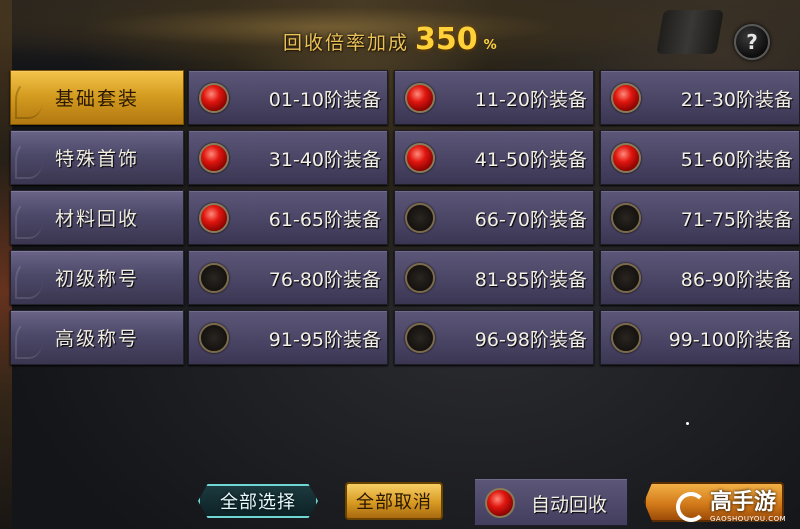 This screenshot has width=800, height=529. I want to click on site-watermark: 高手游 GAOSHOUYOU.COM, so click(738, 506).